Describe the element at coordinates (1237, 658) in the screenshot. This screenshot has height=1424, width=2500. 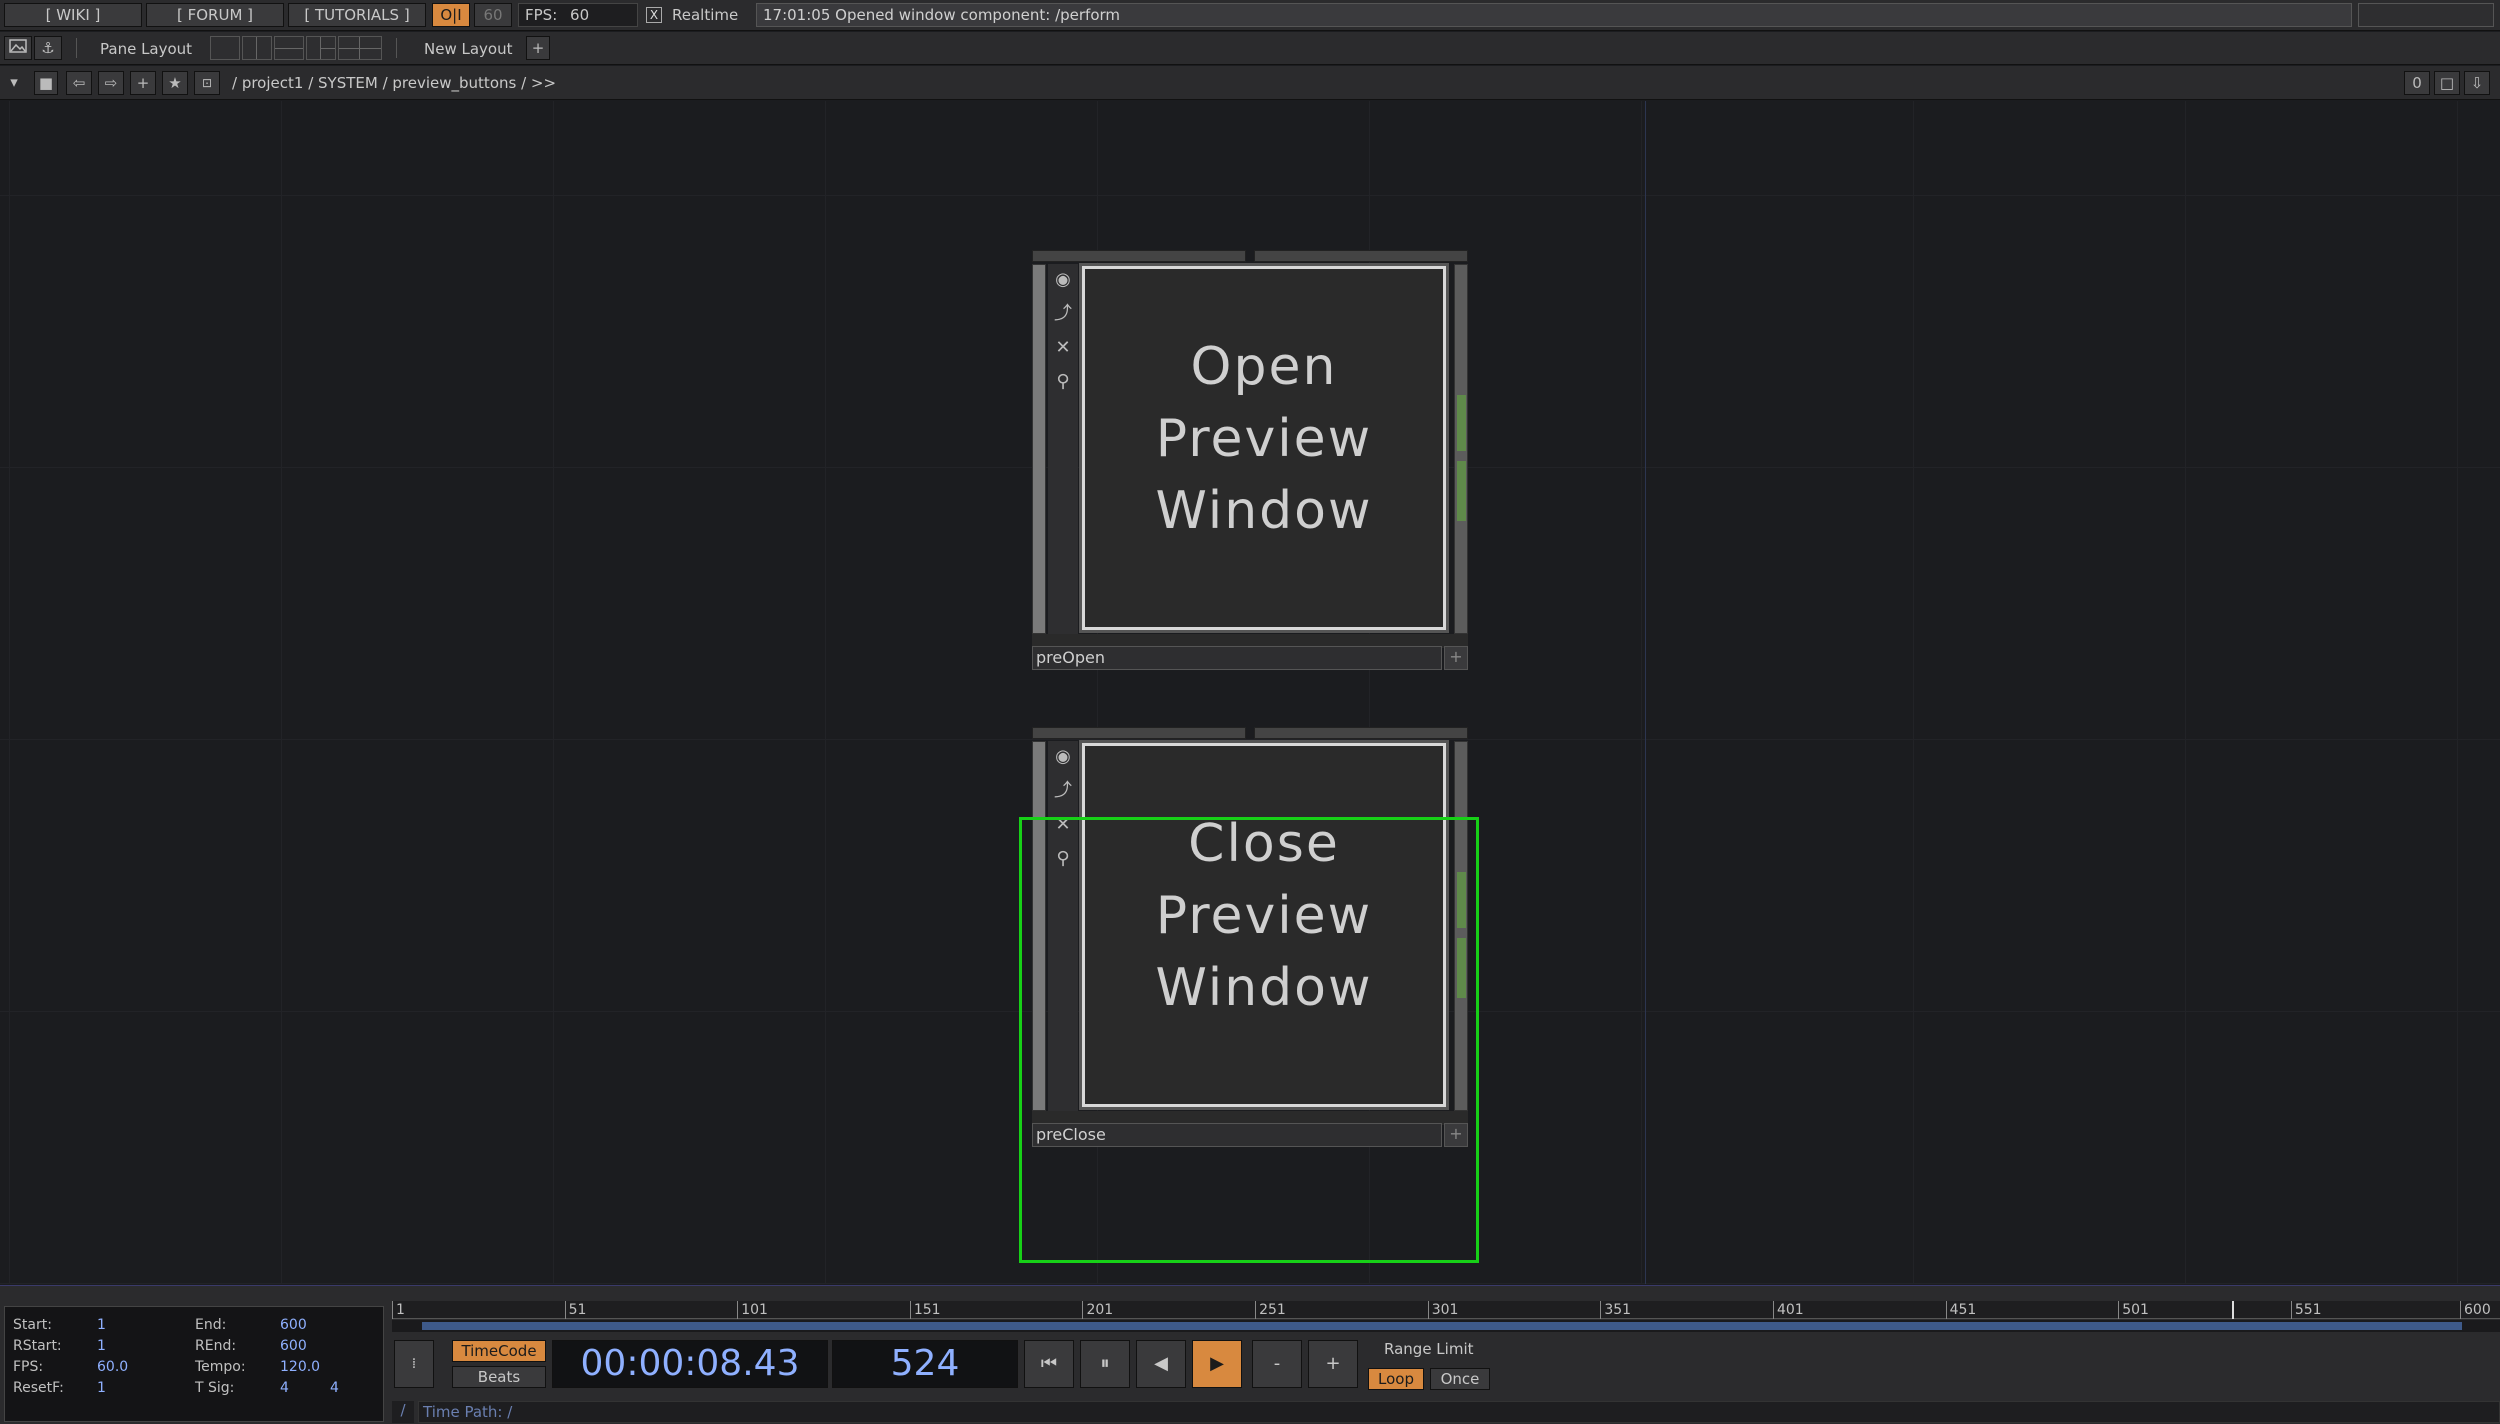
I see `node-name-label: preOpen` at that location.